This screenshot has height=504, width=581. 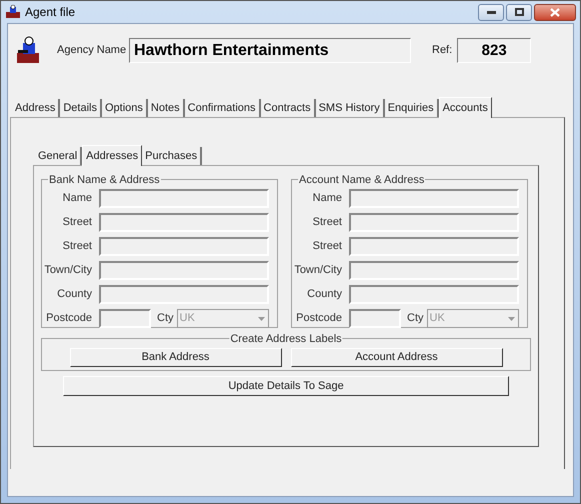 I want to click on minimize-icon, so click(x=491, y=12).